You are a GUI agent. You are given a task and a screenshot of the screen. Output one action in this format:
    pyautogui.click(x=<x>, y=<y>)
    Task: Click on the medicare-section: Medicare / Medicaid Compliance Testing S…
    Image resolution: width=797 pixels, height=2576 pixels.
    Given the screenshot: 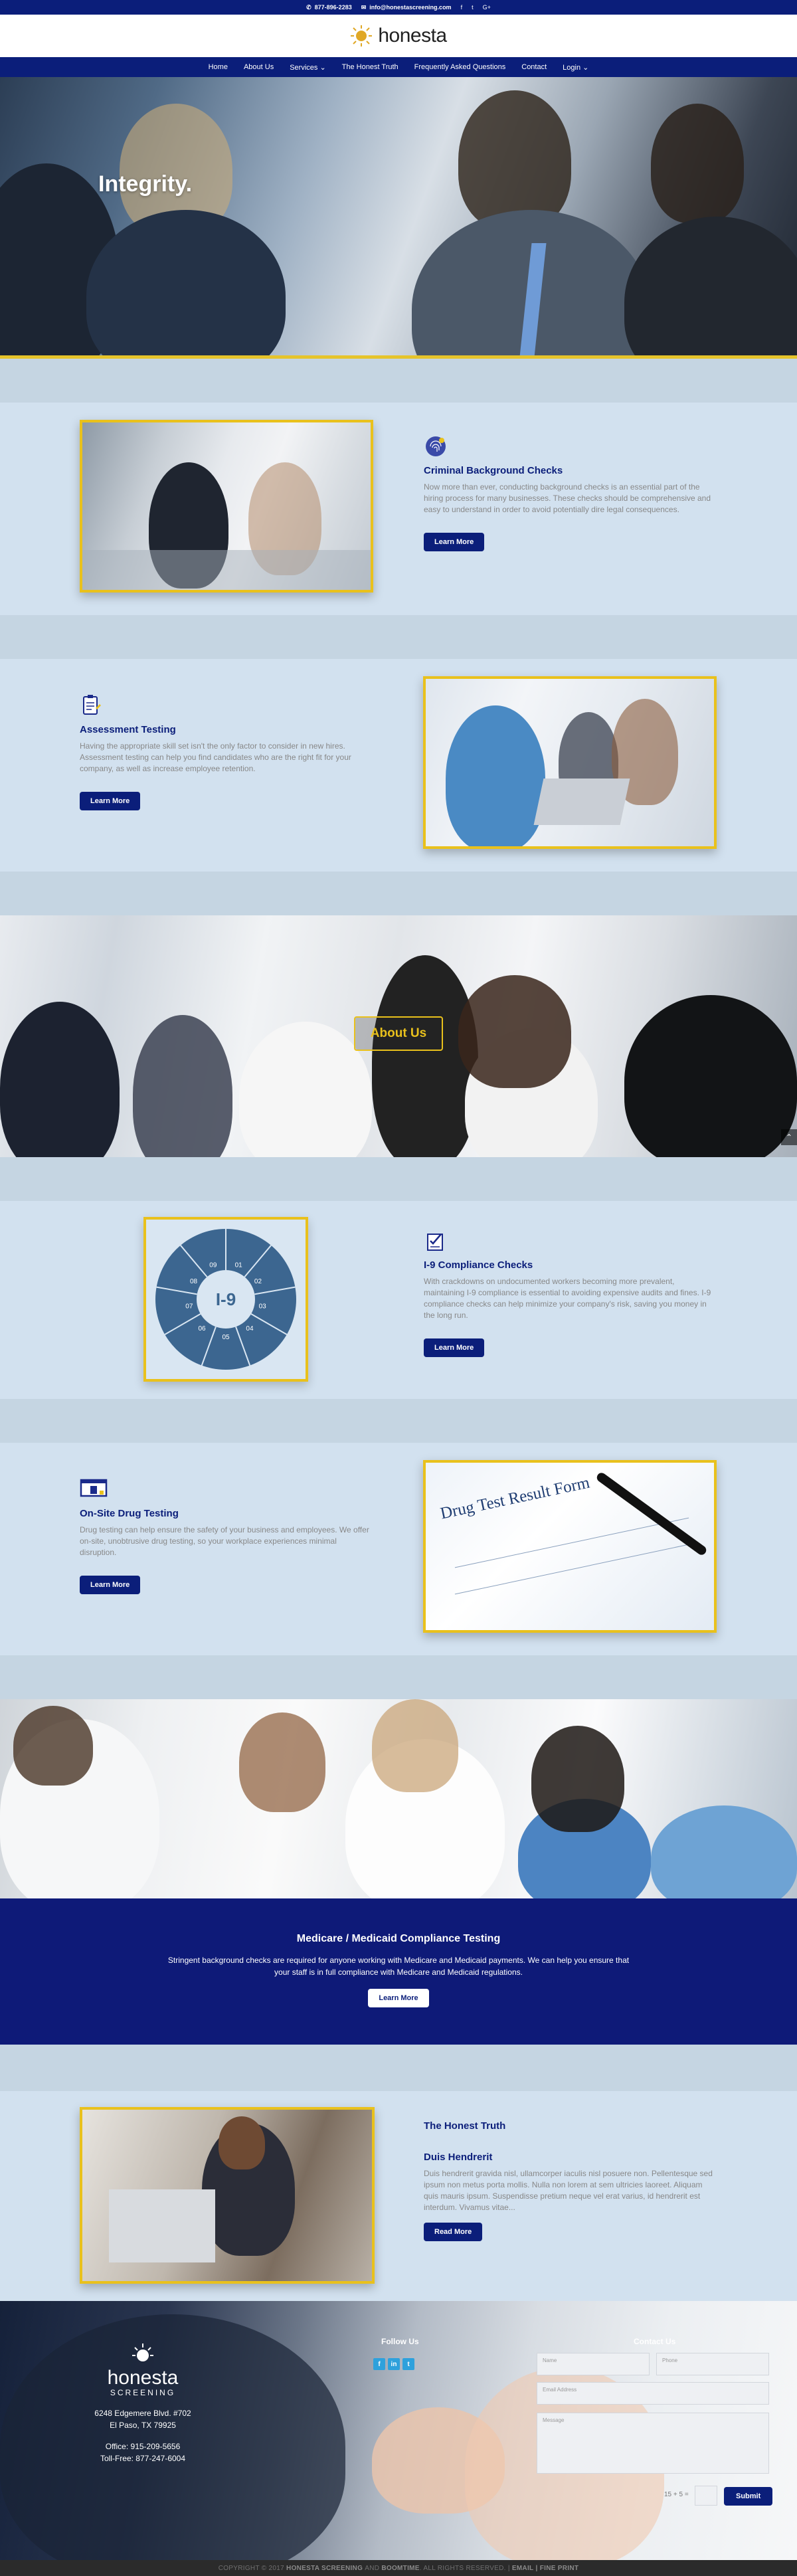 What is the action you would take?
    pyautogui.click(x=398, y=1971)
    